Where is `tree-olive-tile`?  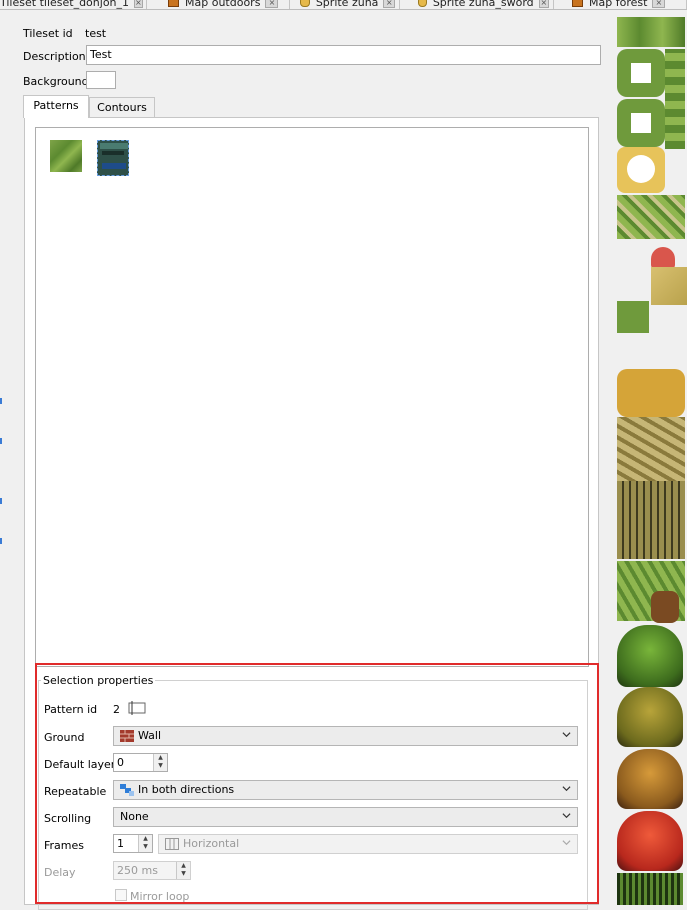 tree-olive-tile is located at coordinates (650, 717).